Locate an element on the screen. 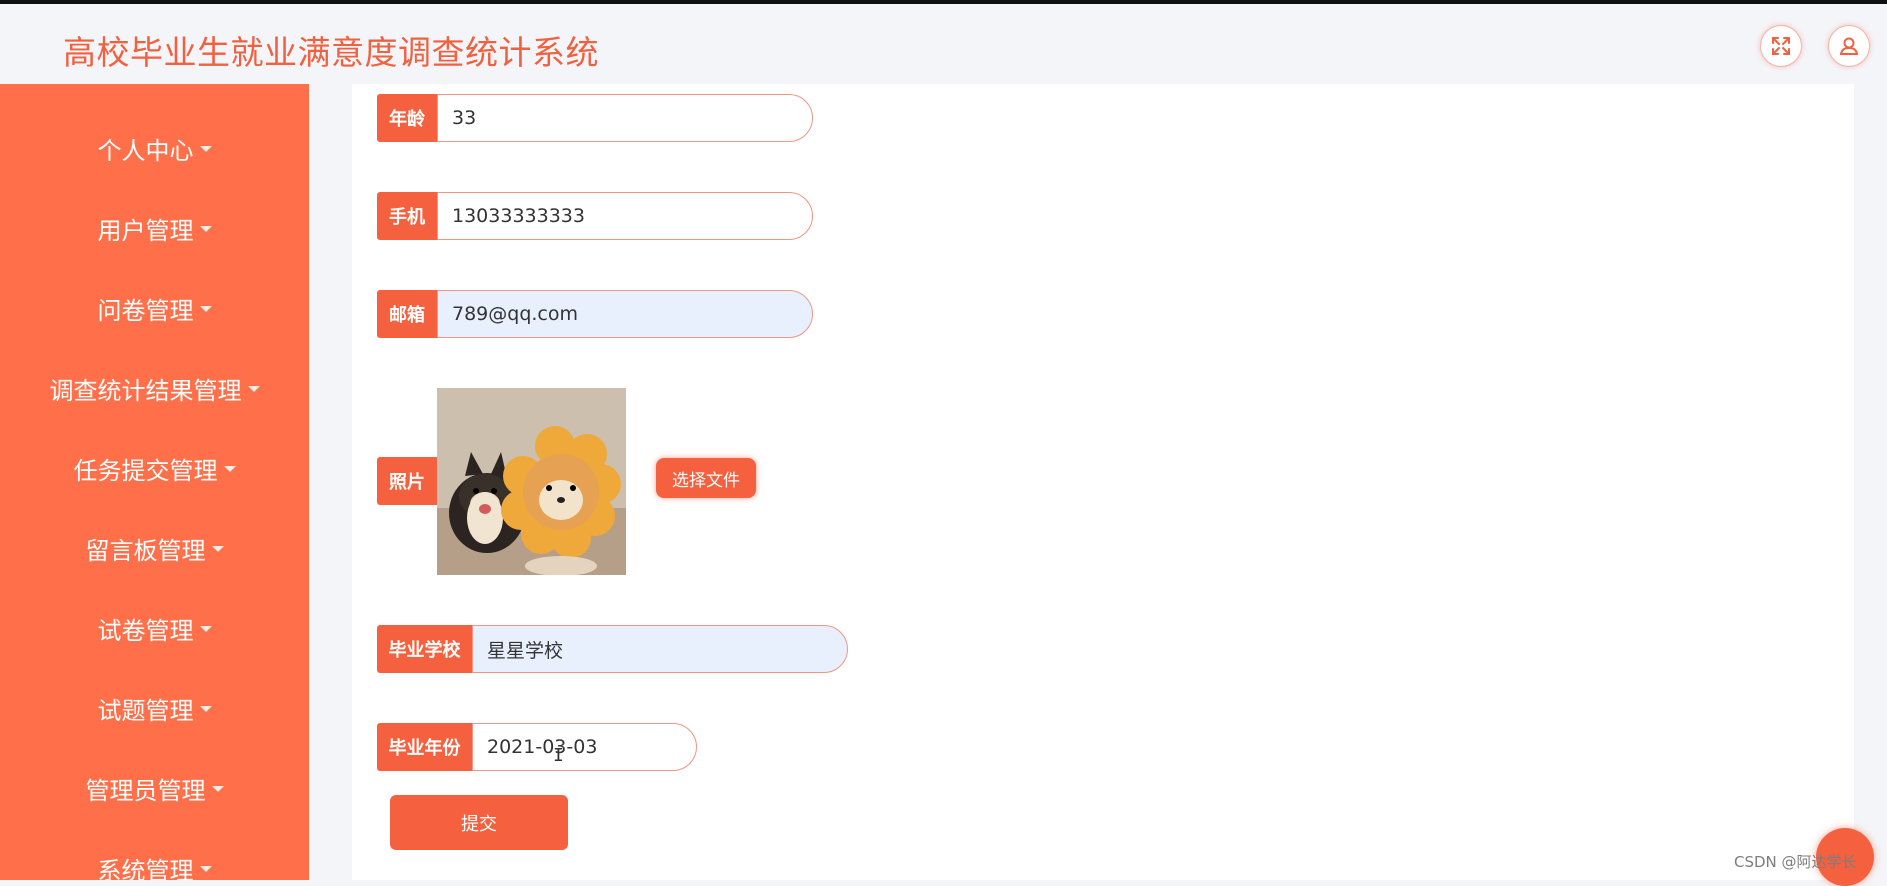  sidebar-item-admin-management: 管理员管理 is located at coordinates (154, 788).